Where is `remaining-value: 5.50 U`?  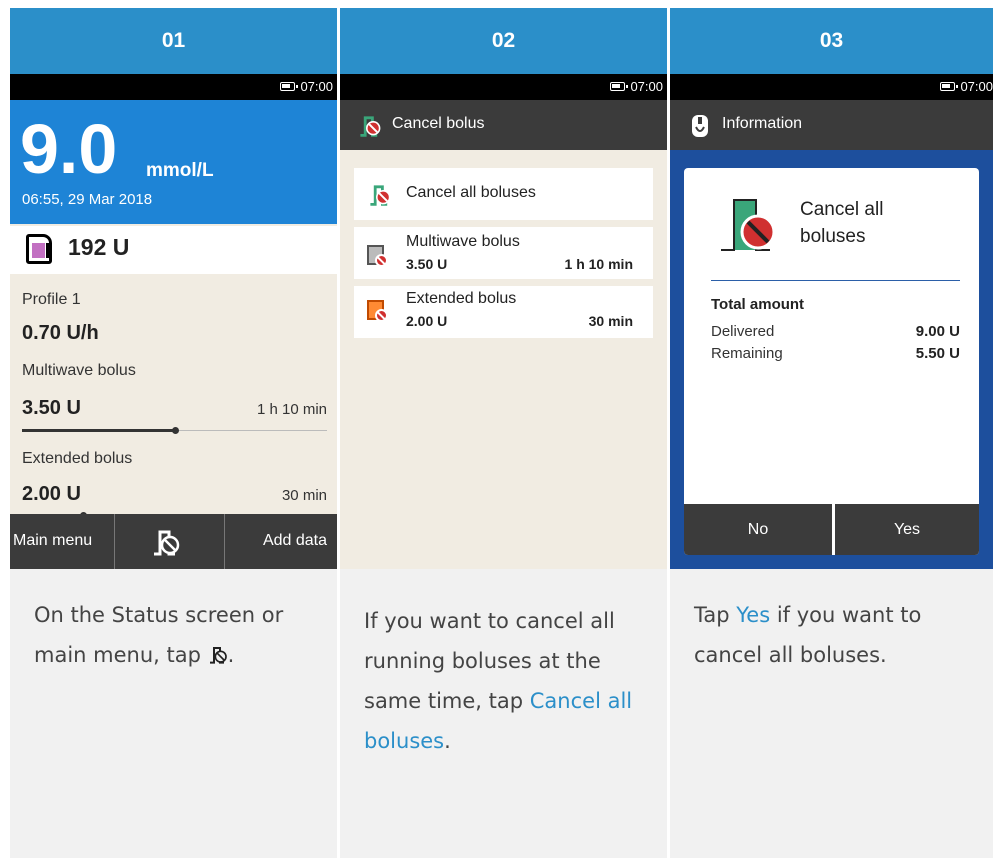
remaining-value: 5.50 U is located at coordinates (937, 353).